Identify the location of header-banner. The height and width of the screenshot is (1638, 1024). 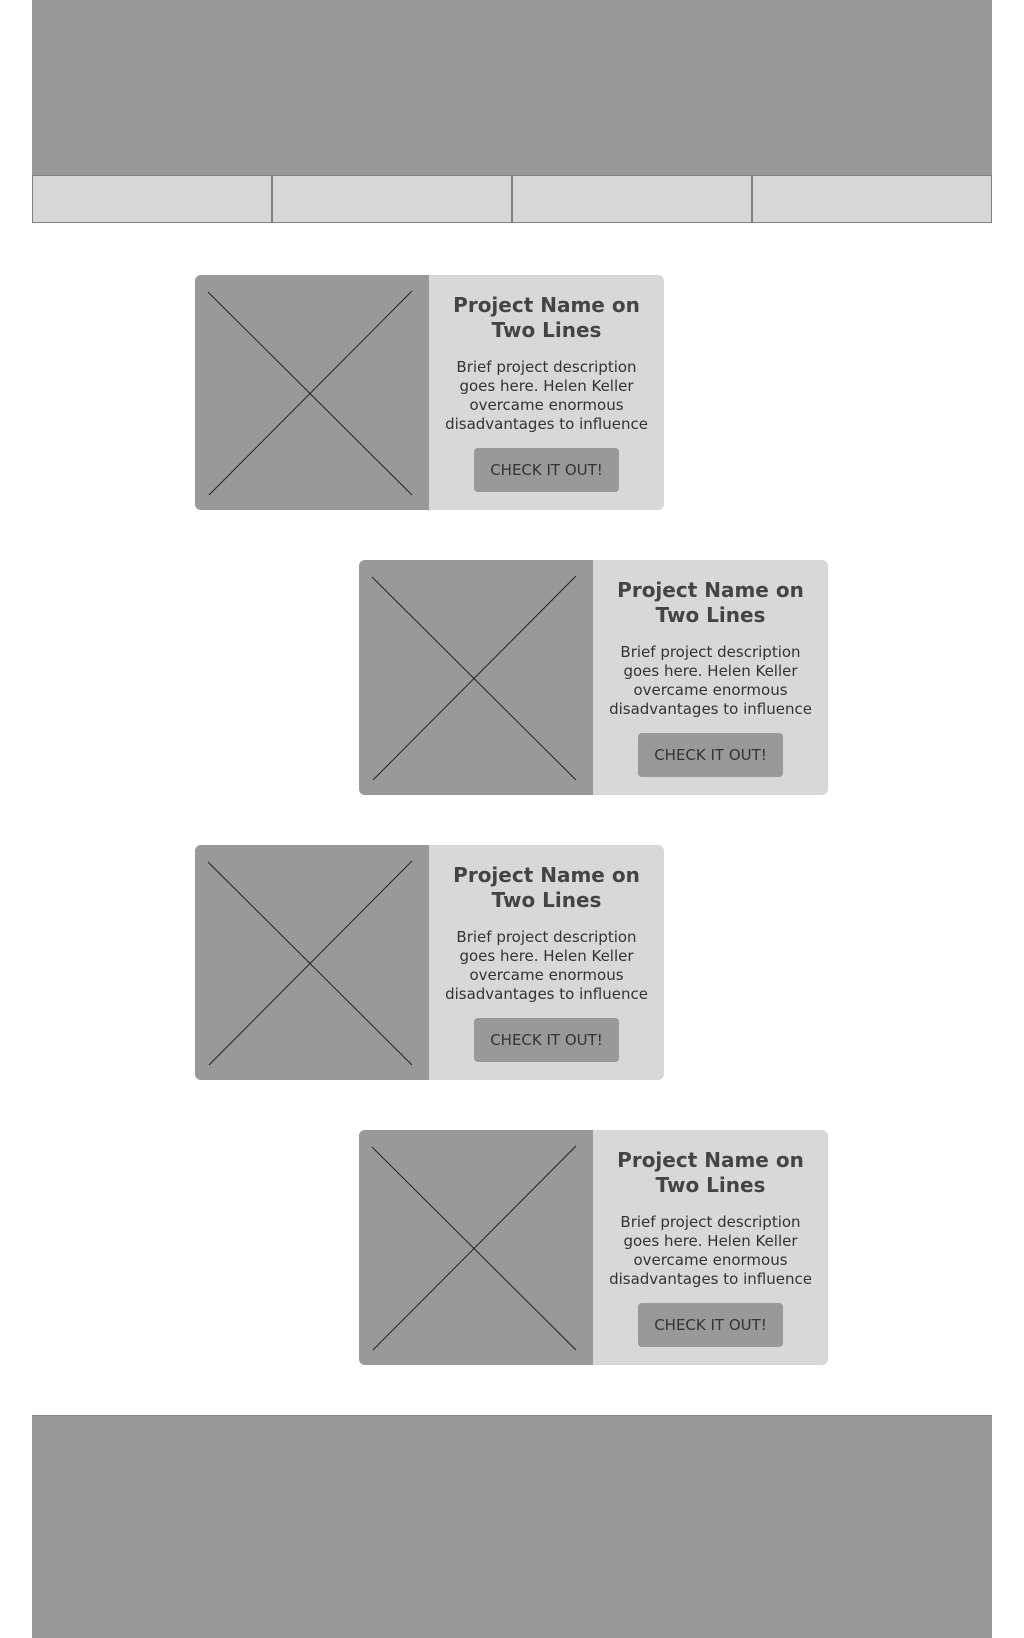
(512, 88).